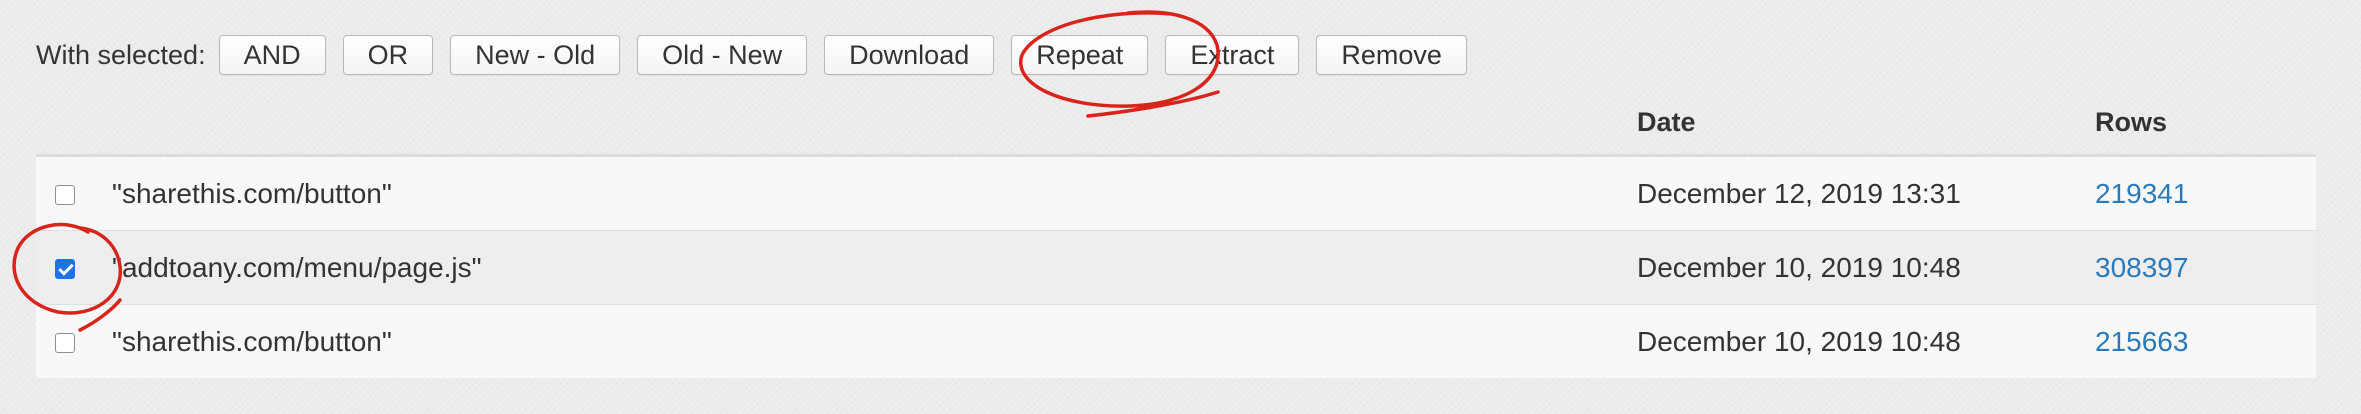  What do you see at coordinates (2141, 193) in the screenshot?
I see `rows-count-link: 219341` at bounding box center [2141, 193].